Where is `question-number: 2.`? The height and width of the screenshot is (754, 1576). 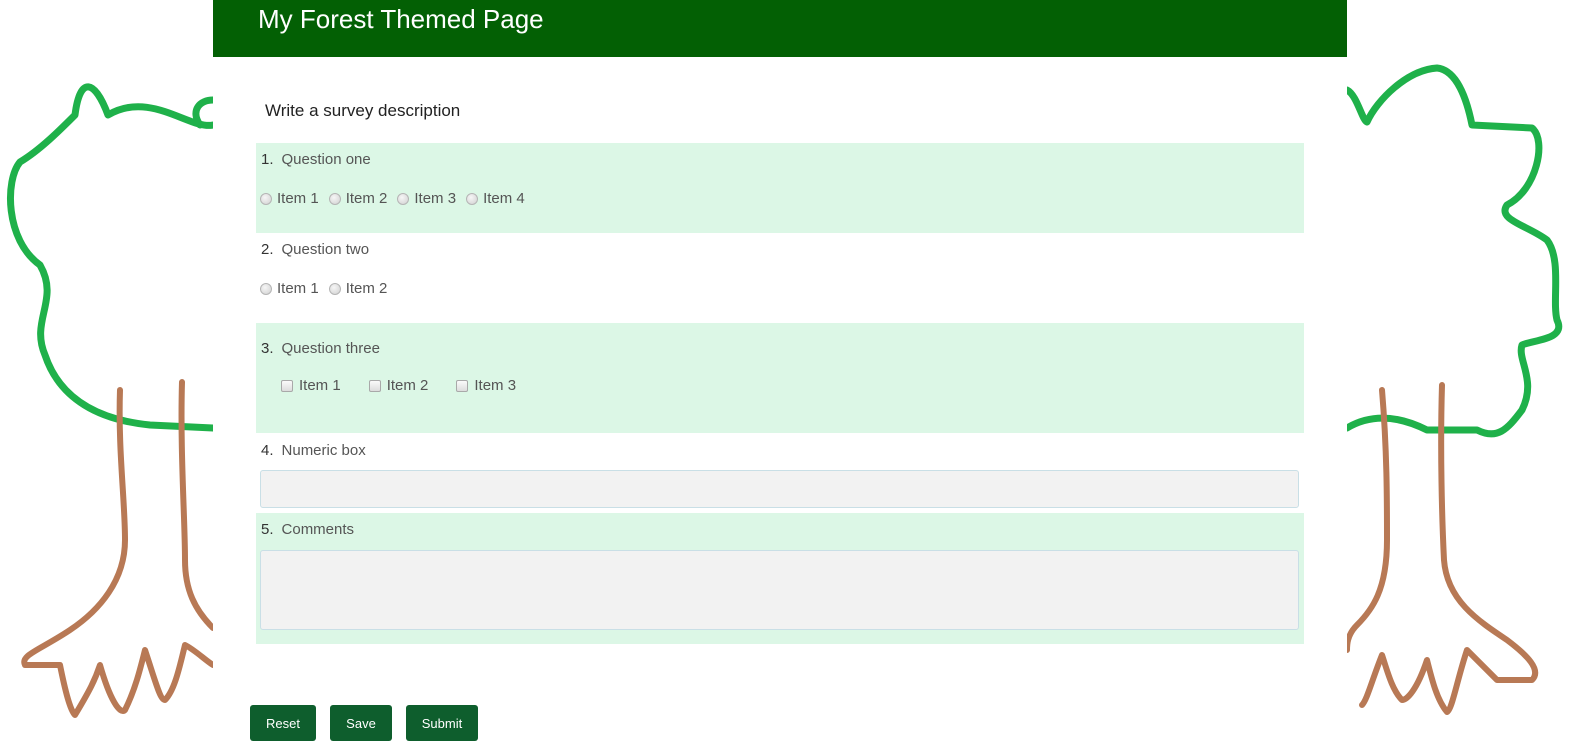 question-number: 2. is located at coordinates (267, 249).